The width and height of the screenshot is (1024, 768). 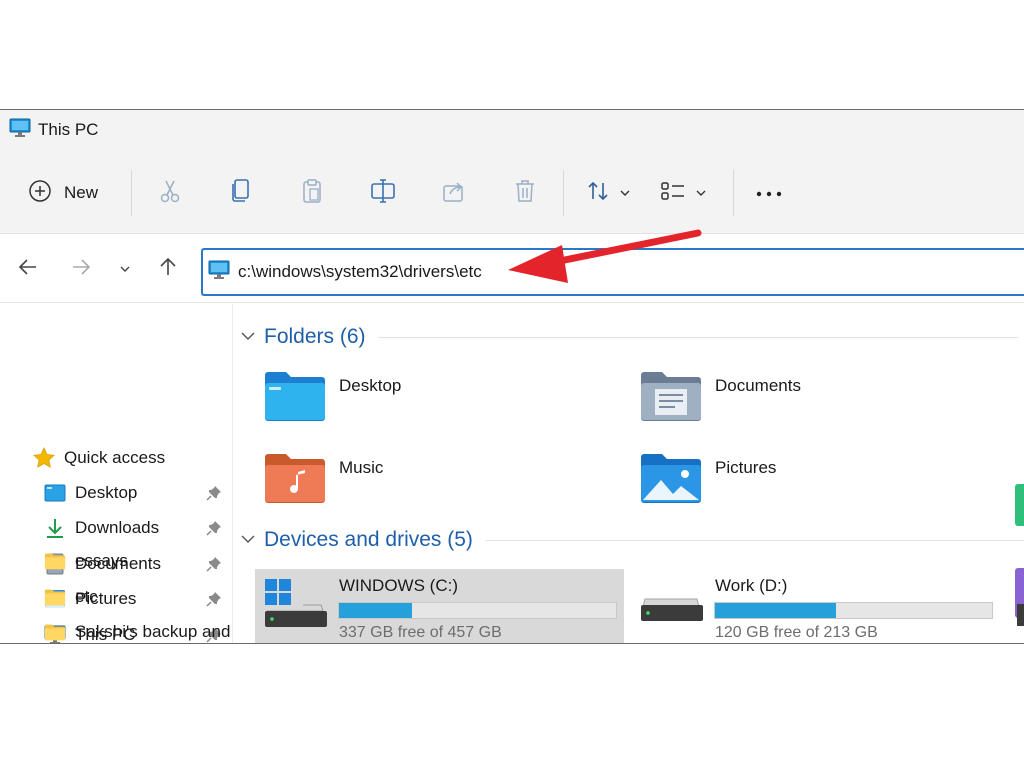 I want to click on cut-button, so click(x=170, y=193).